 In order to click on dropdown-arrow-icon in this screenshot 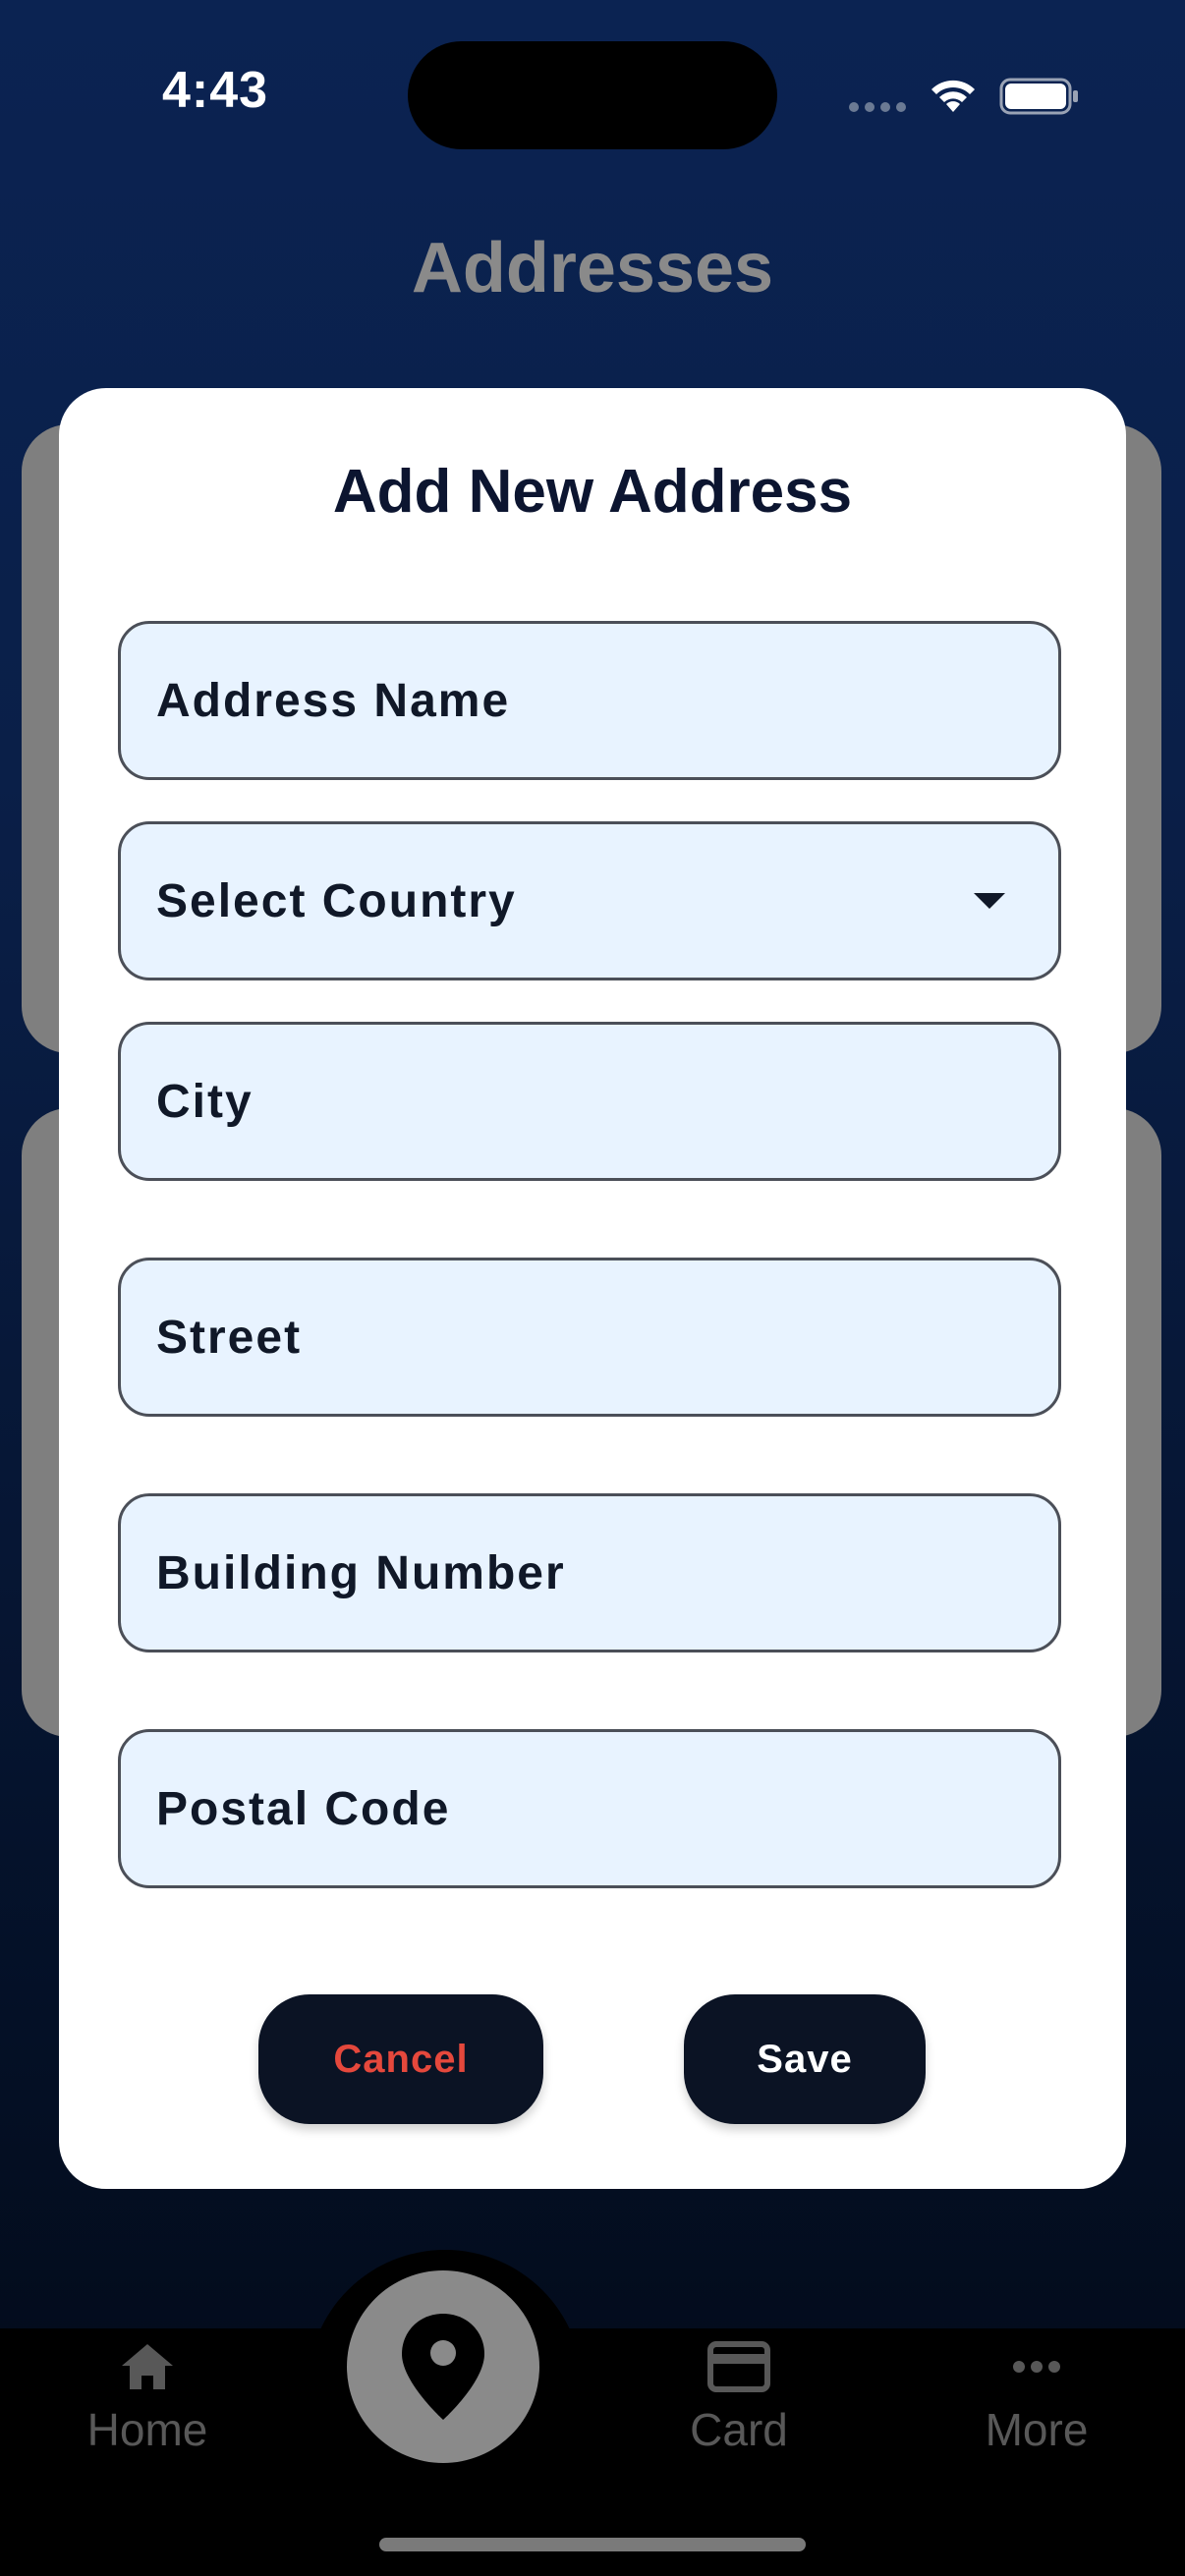, I will do `click(990, 901)`.